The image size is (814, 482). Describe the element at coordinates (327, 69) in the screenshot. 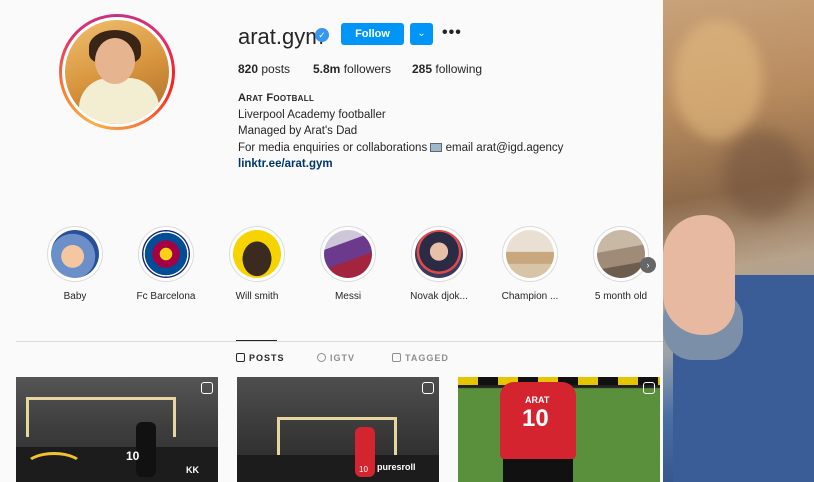

I see `followers-count: 5.8m` at that location.